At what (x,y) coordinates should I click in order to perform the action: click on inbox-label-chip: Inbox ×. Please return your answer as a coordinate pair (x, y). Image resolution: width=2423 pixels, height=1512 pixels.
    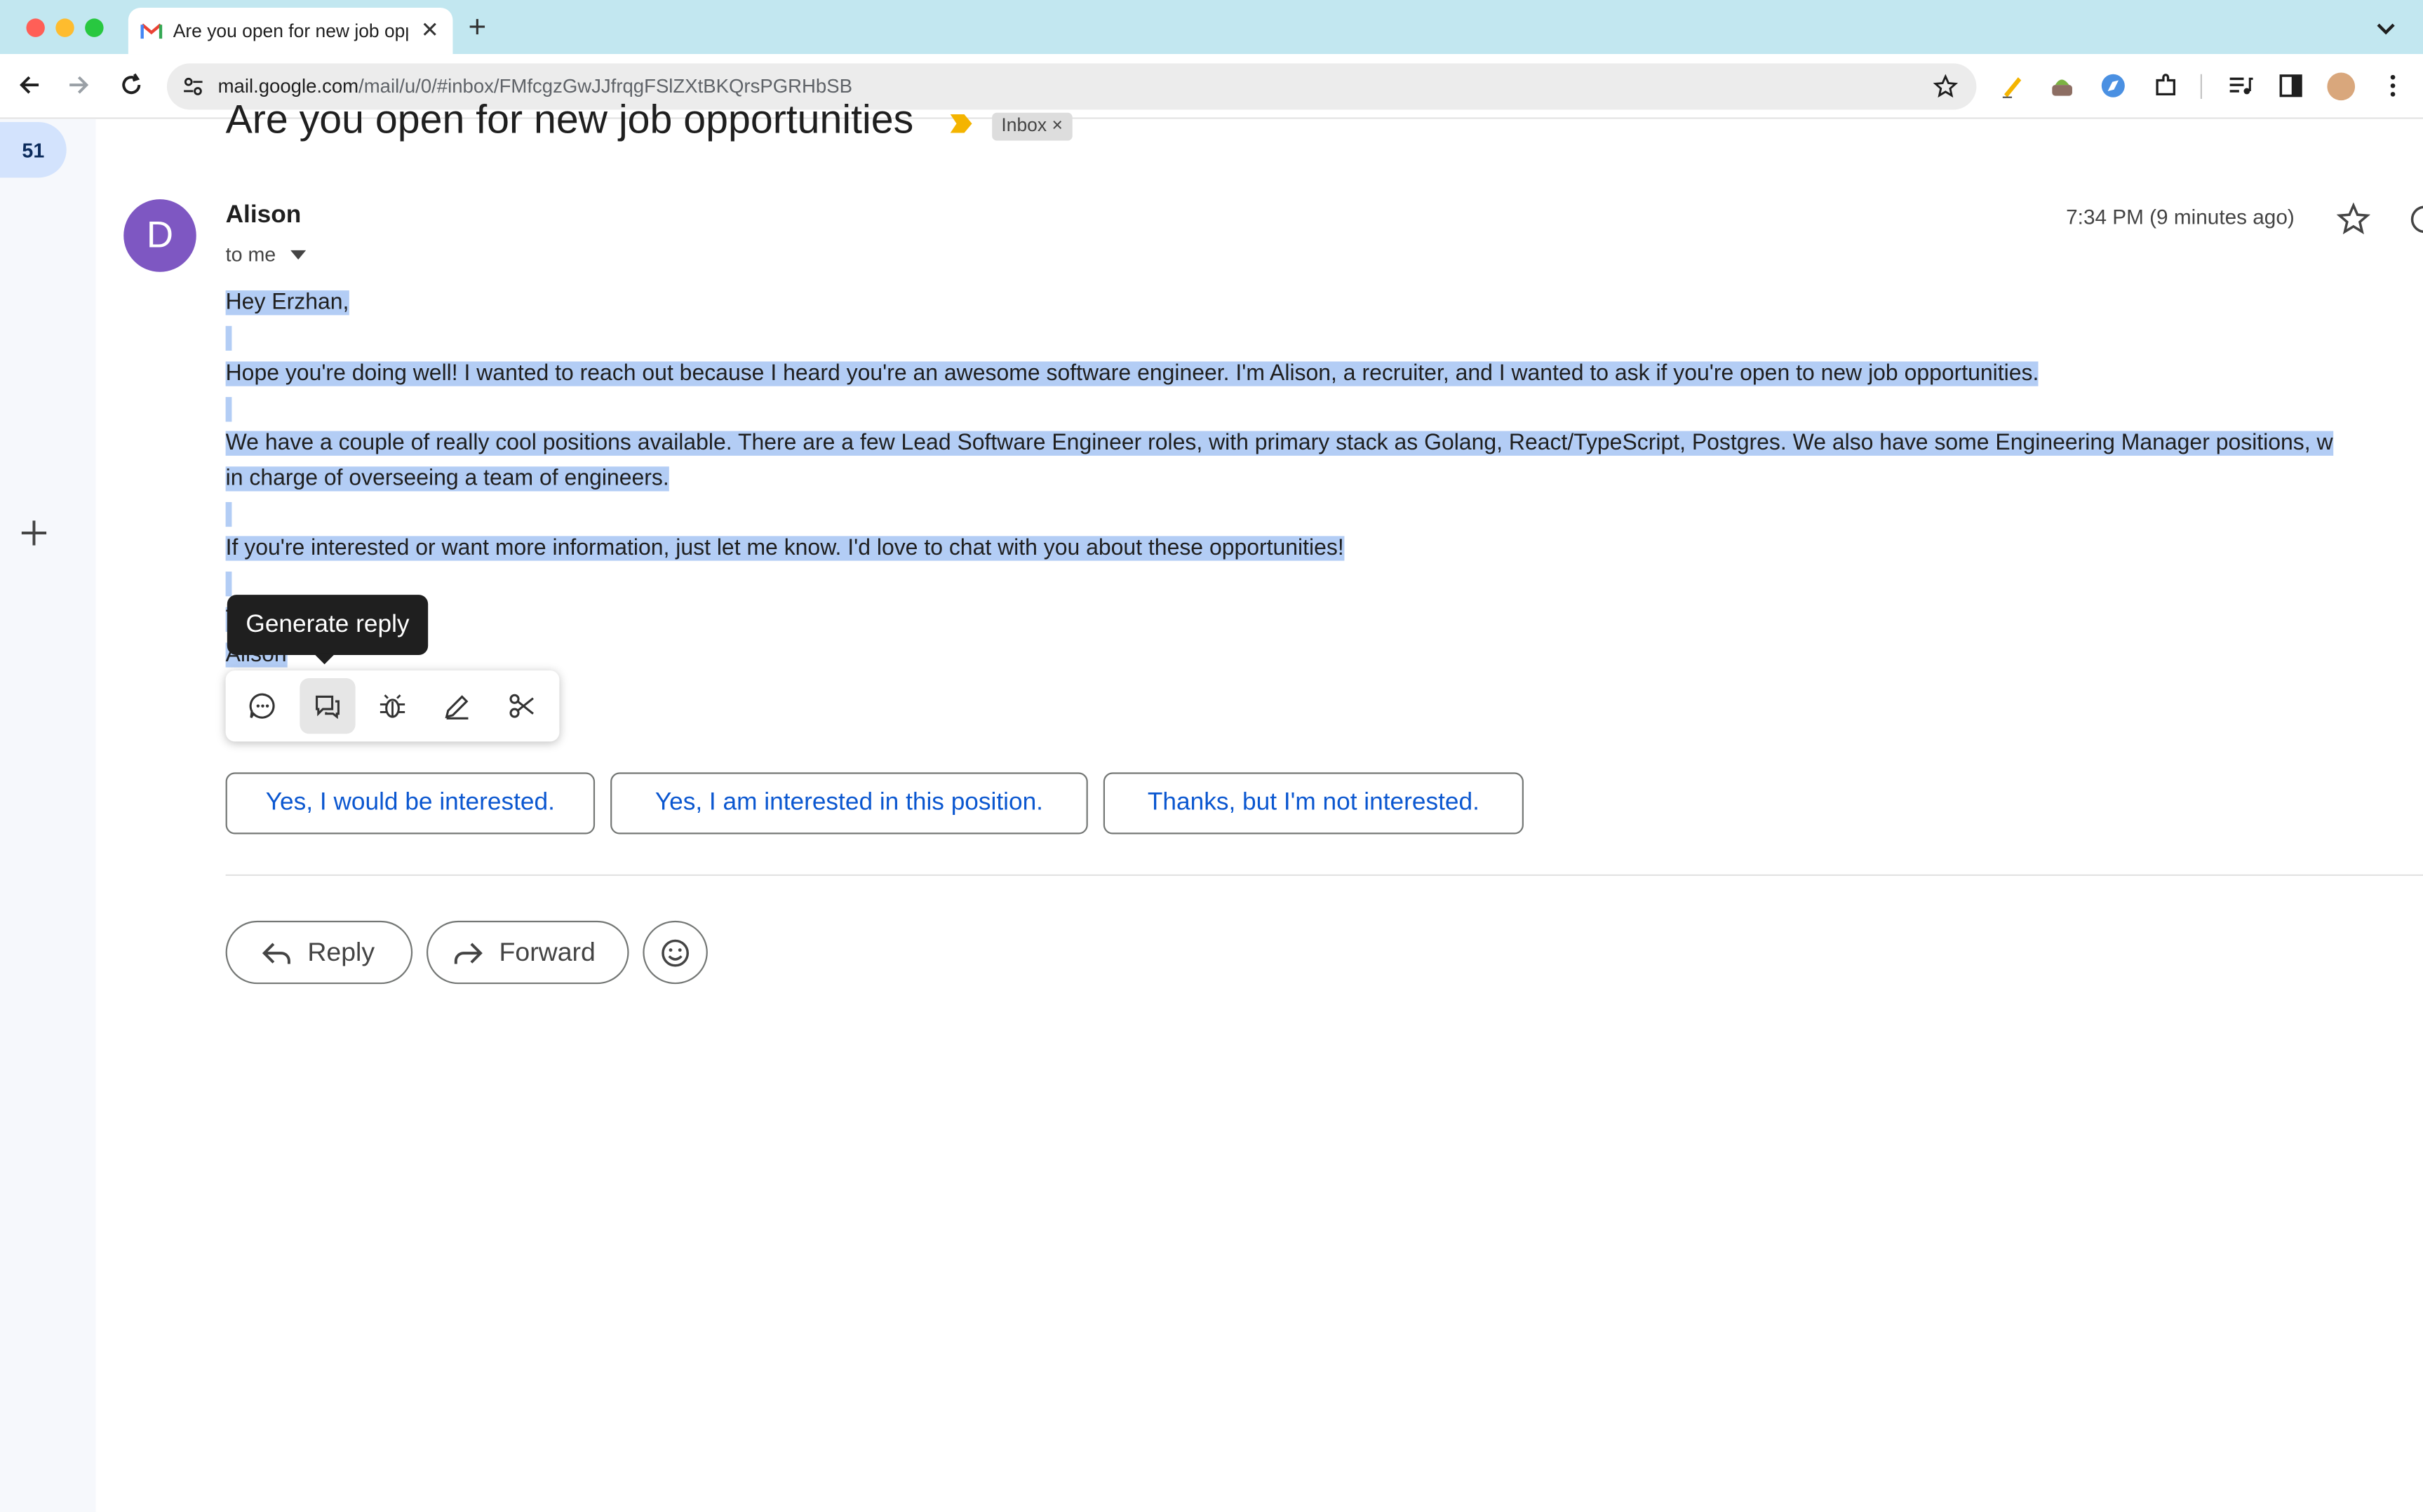
    Looking at the image, I should click on (1033, 126).